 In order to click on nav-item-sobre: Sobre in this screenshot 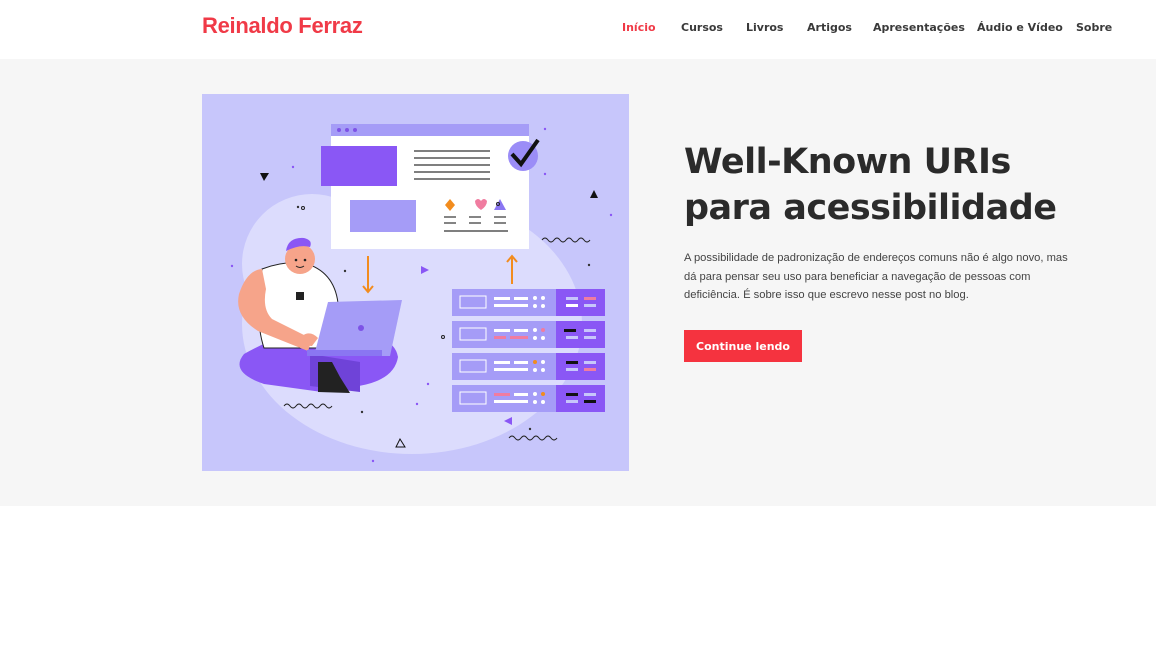, I will do `click(1094, 27)`.